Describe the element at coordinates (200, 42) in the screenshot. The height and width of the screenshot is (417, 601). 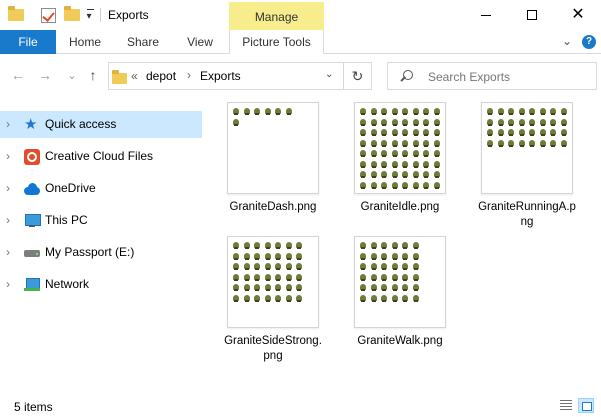
I see `tab-view: View` at that location.